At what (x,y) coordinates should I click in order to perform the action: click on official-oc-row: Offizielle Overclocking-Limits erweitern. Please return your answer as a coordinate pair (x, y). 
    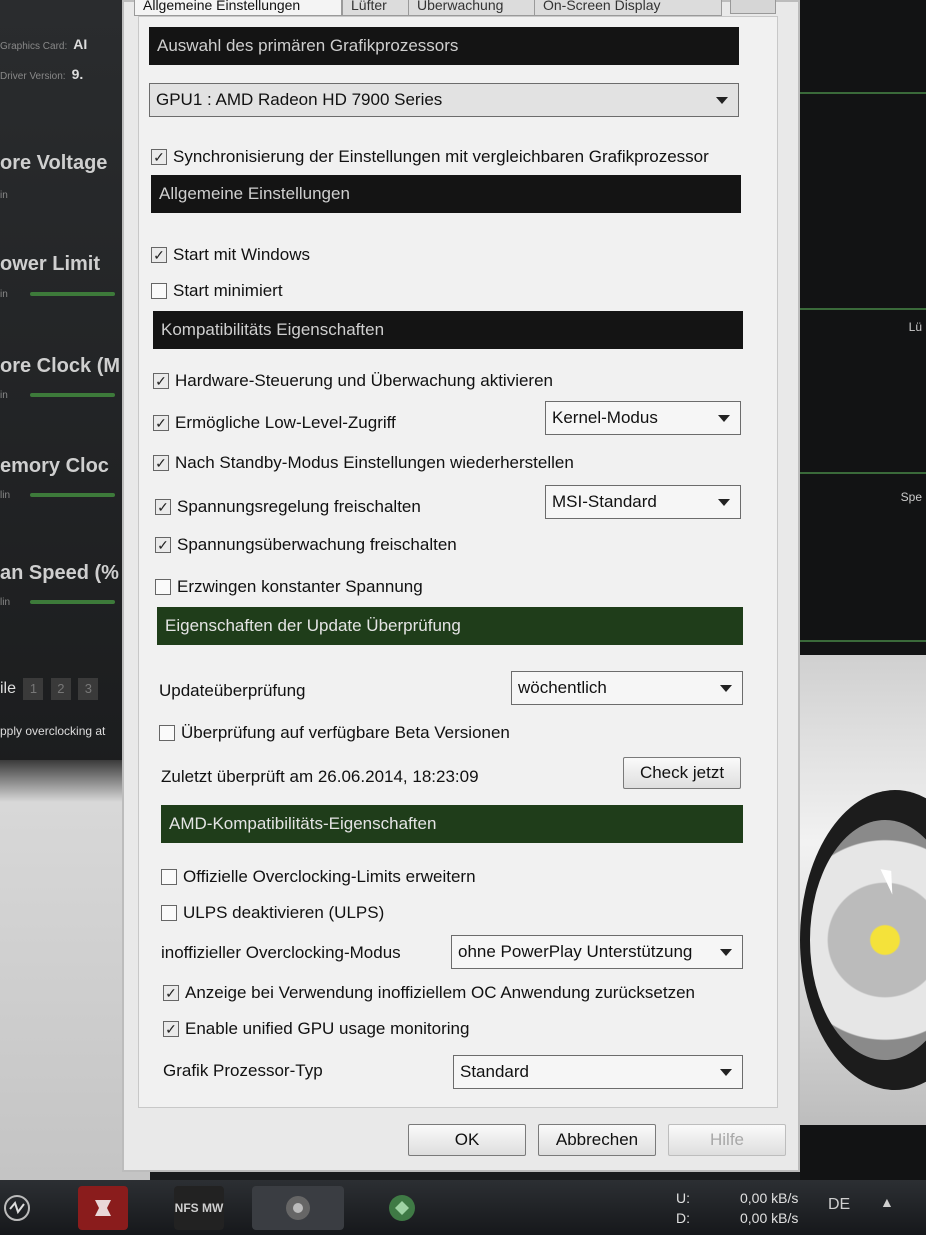
    Looking at the image, I should click on (318, 877).